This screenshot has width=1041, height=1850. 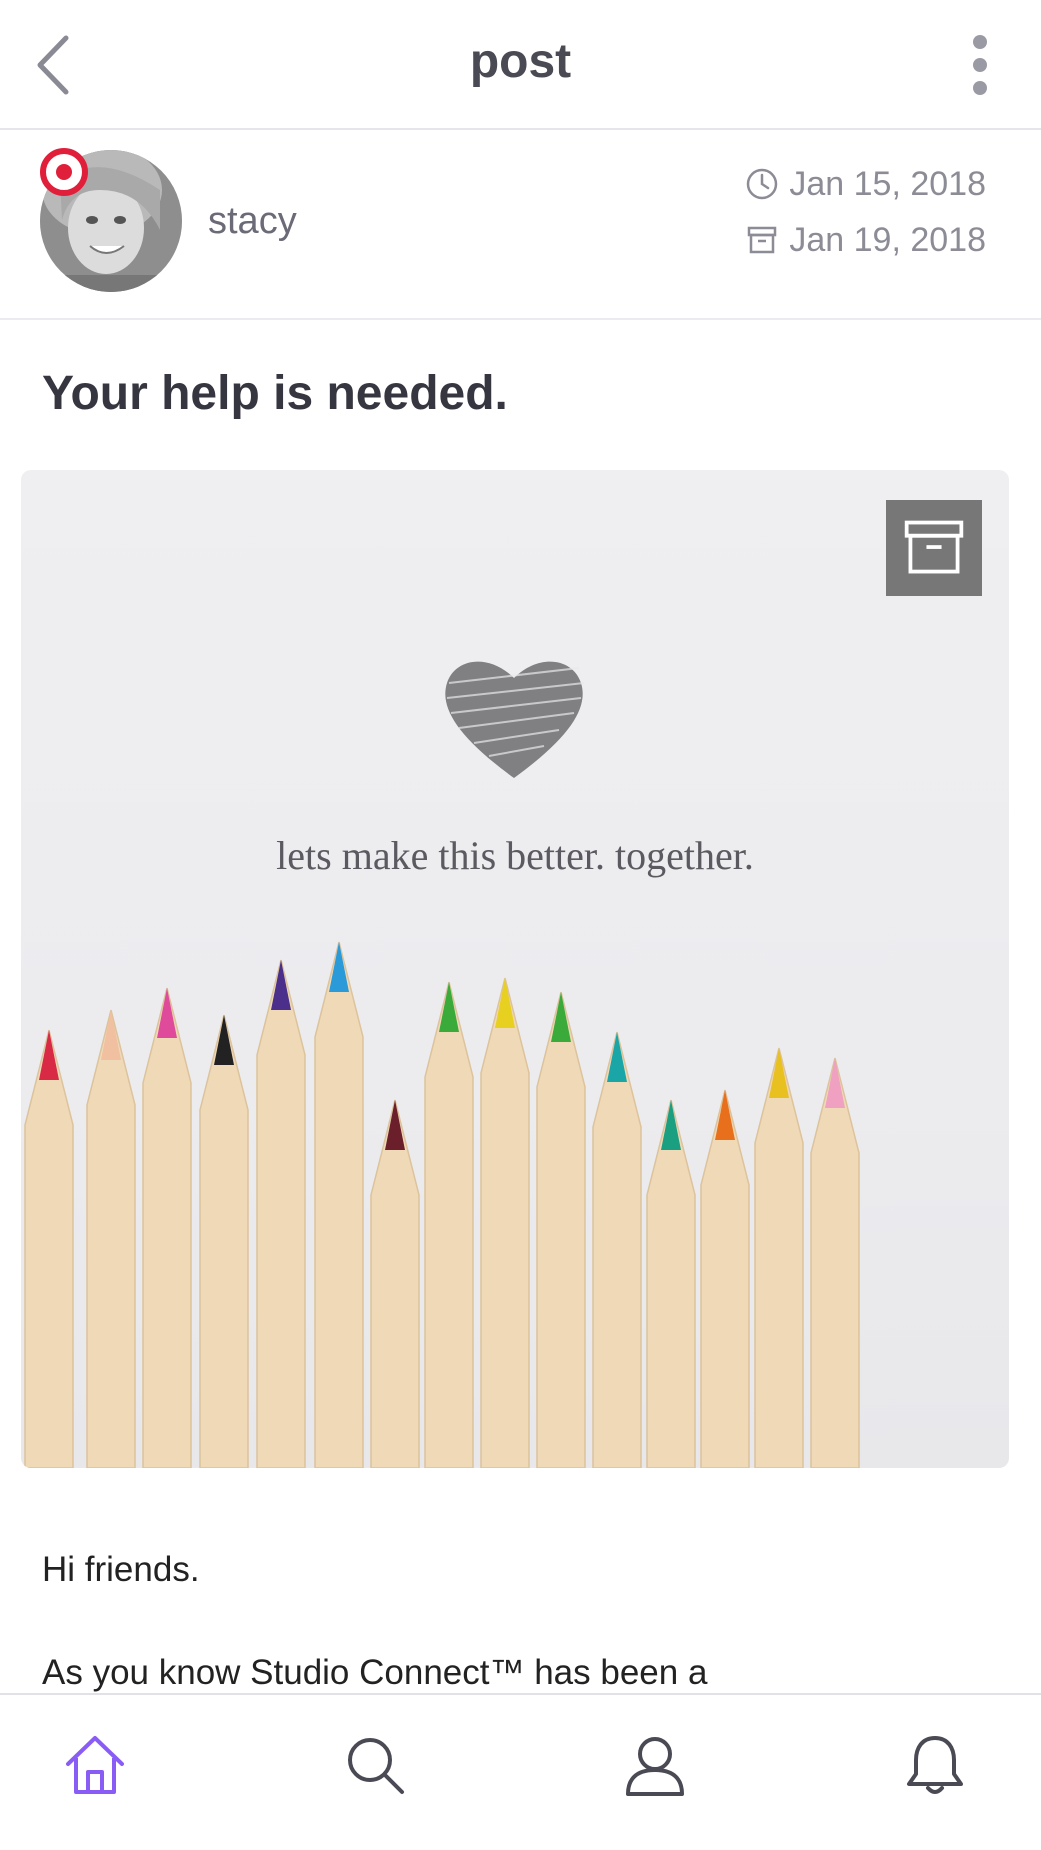 I want to click on page-title: post, so click(x=520, y=61).